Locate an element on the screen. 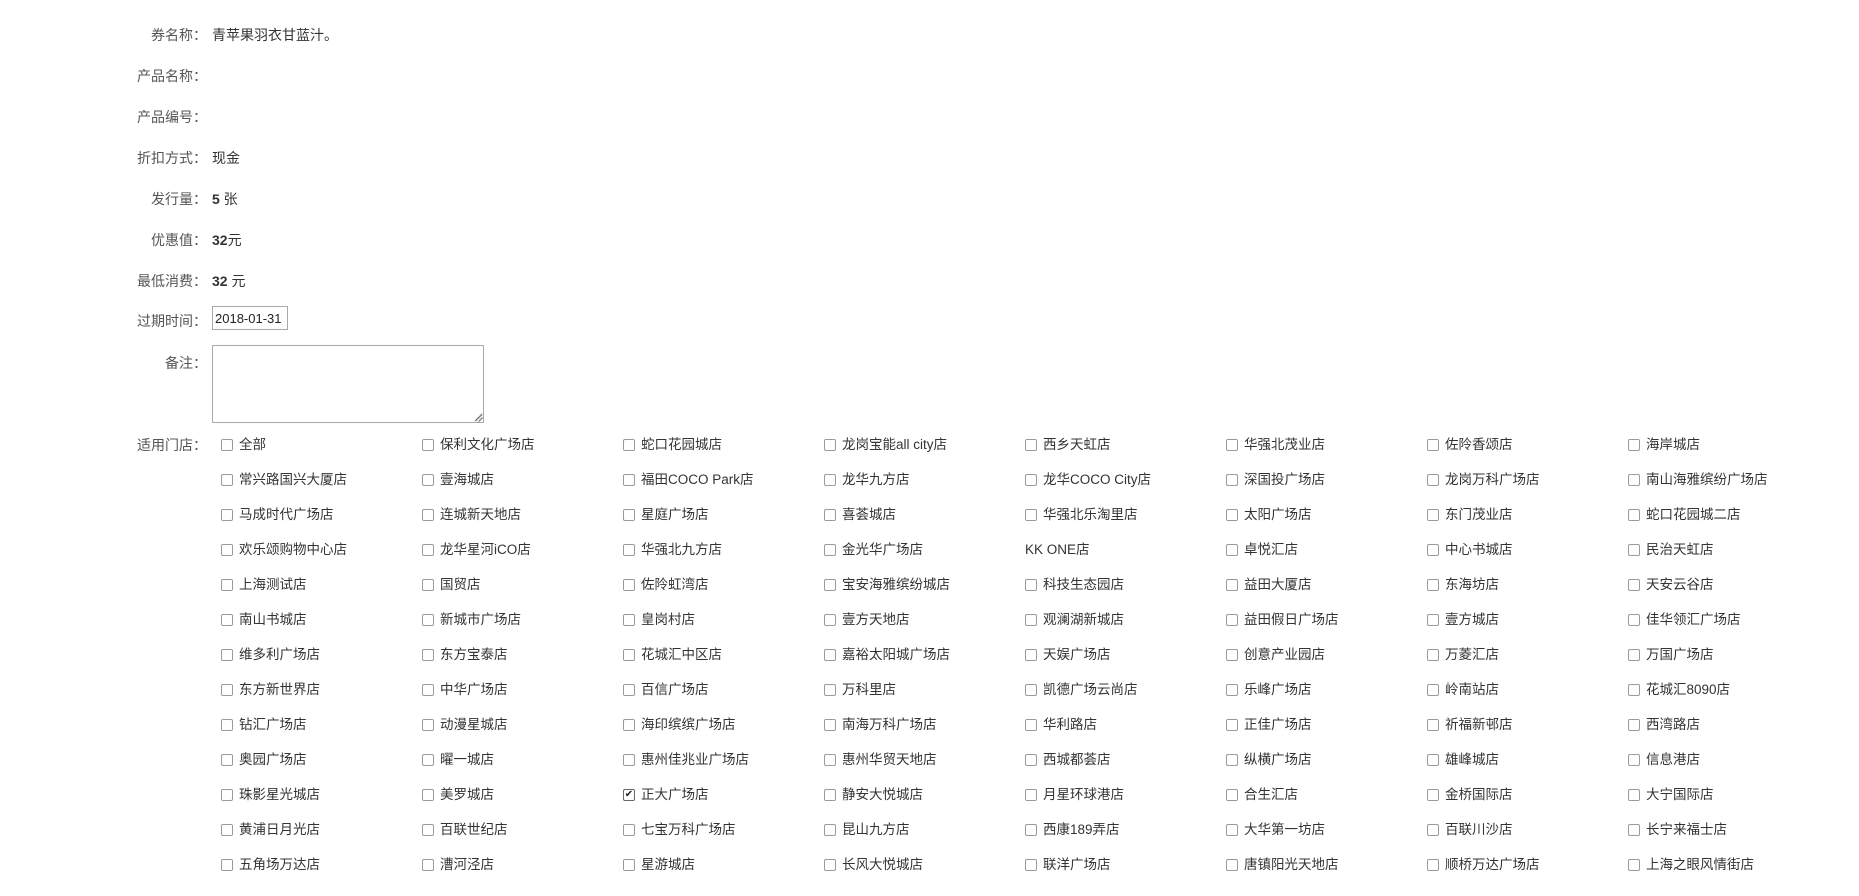 The image size is (1859, 896). store-option: 大华第一坊店 is located at coordinates (1275, 830).